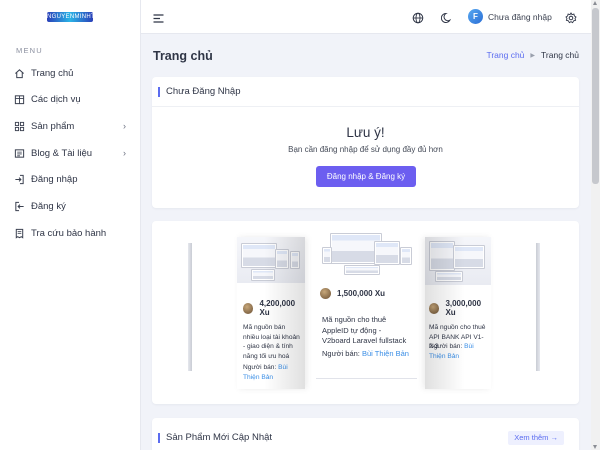  I want to click on login-card-title: Chưa Đăng Nhập, so click(199, 92).